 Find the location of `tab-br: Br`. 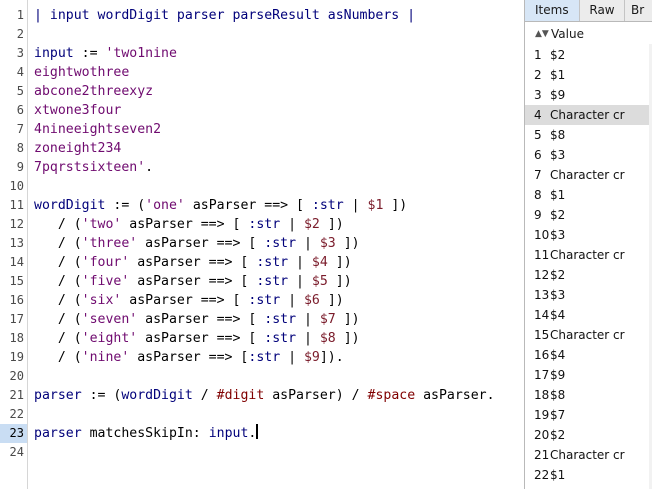

tab-br: Br is located at coordinates (638, 10).